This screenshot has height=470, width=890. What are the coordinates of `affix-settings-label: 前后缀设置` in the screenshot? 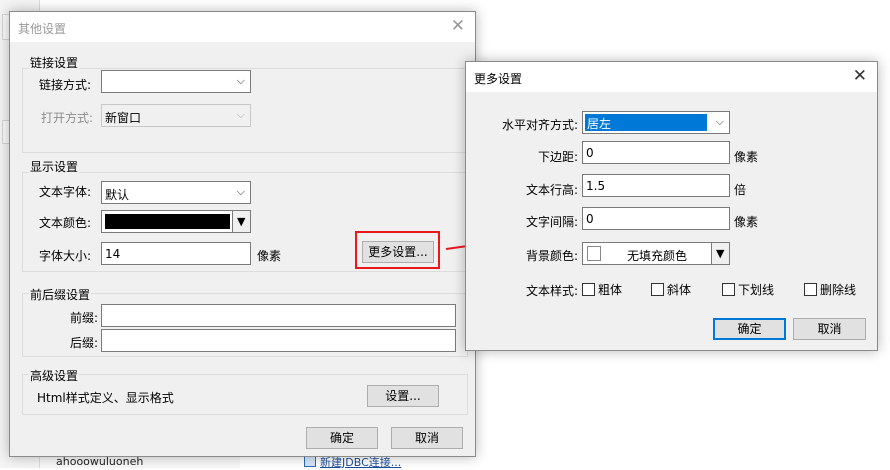 It's located at (60, 294).